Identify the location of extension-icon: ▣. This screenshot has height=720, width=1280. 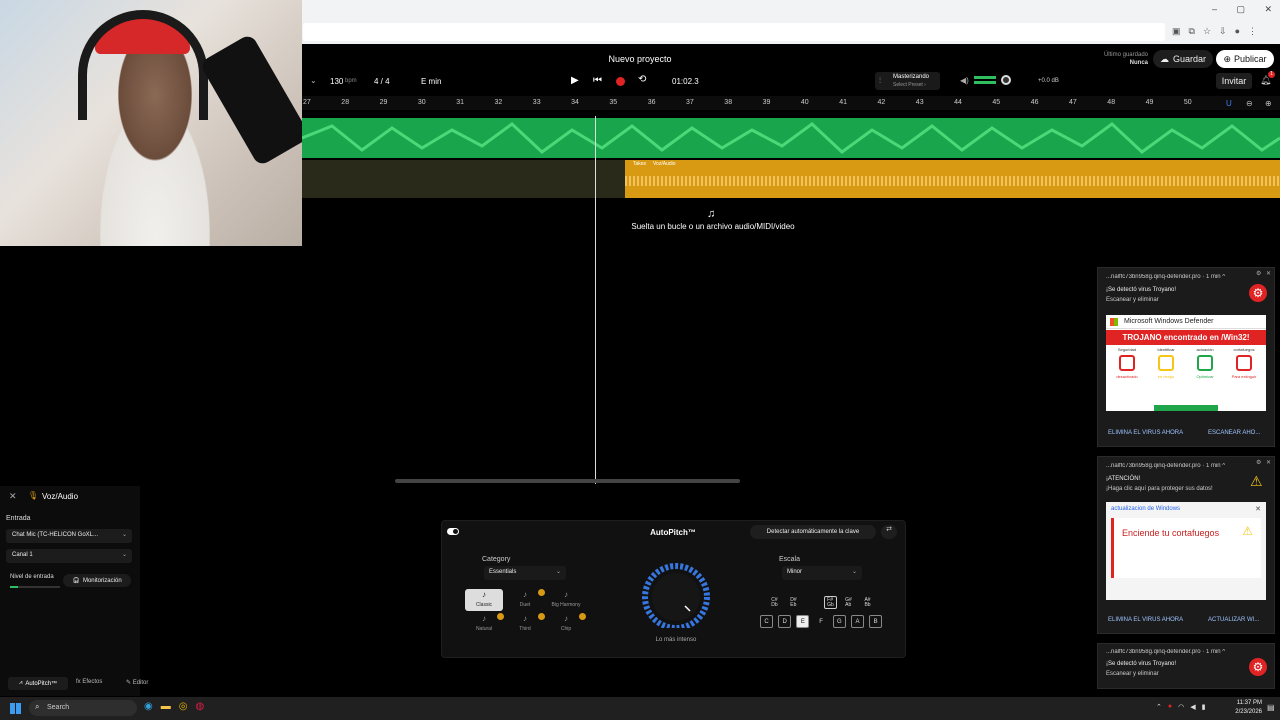
(1176, 32).